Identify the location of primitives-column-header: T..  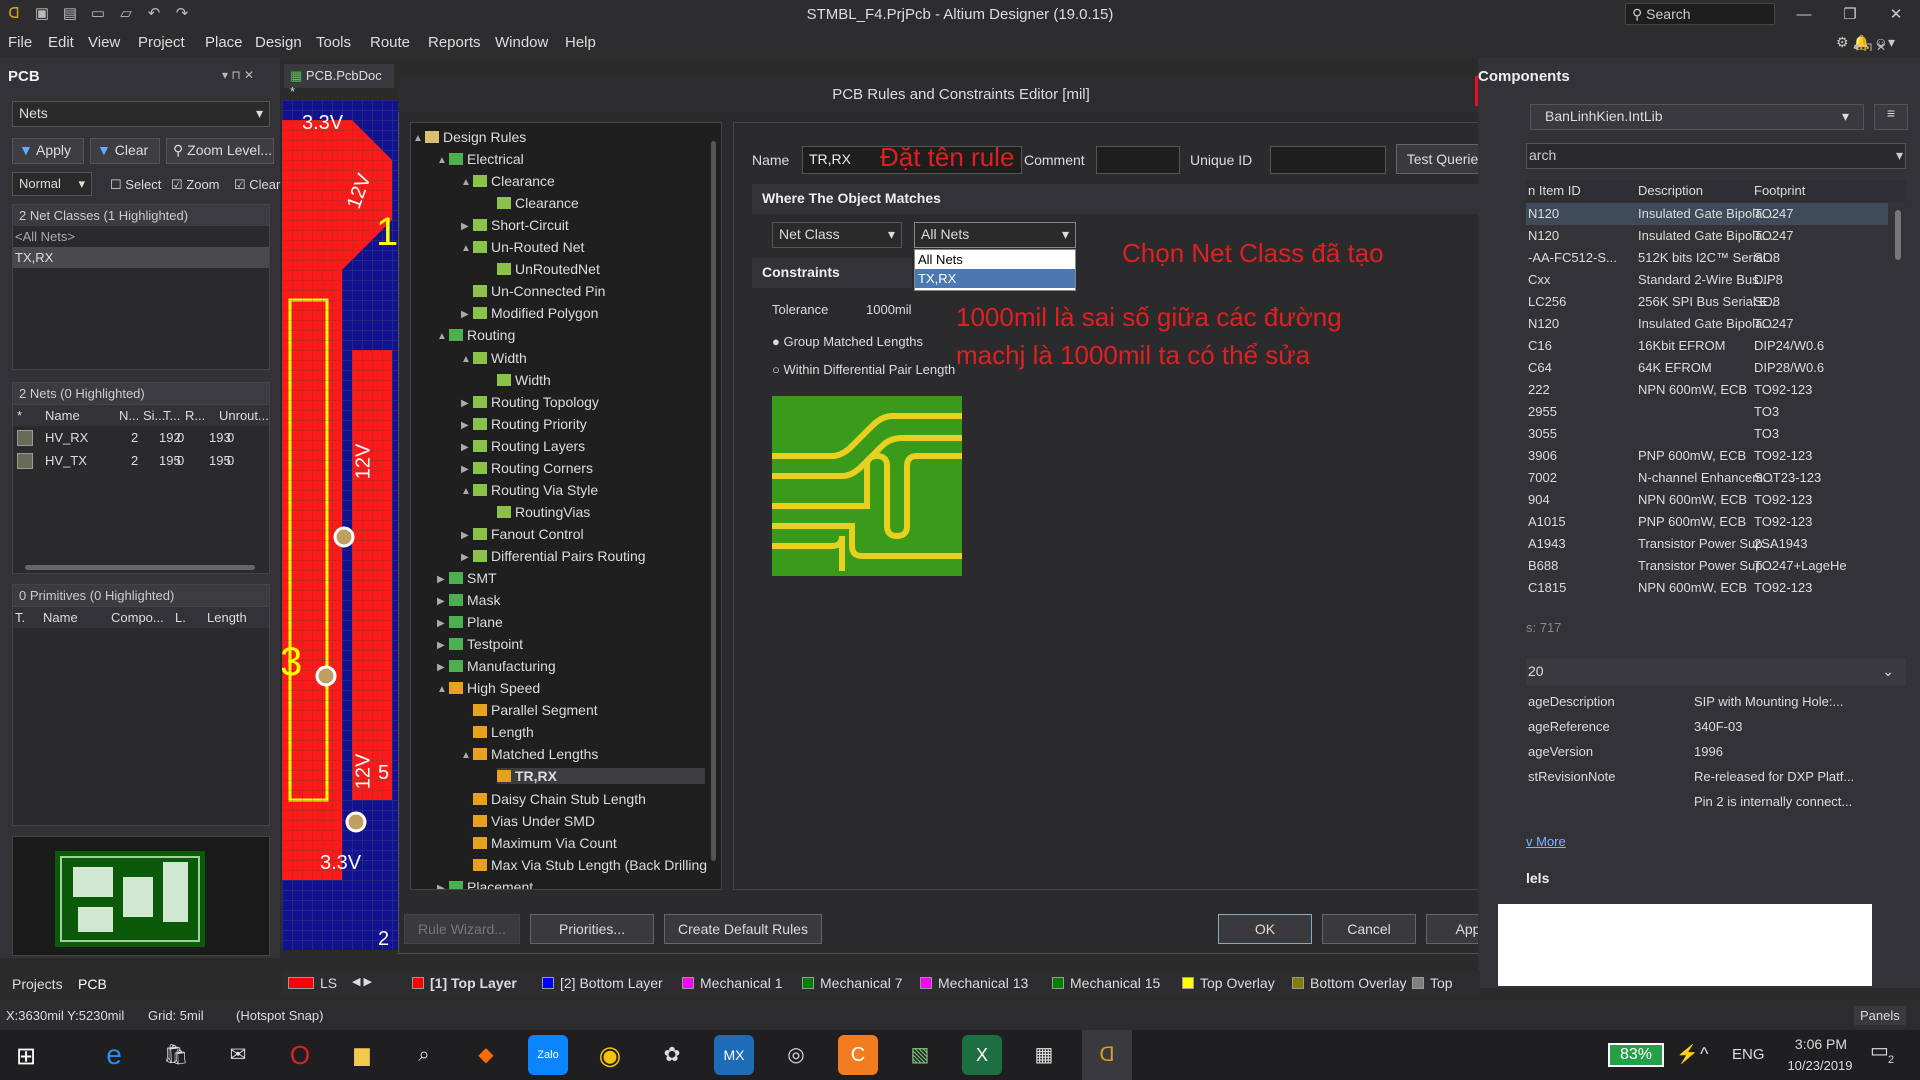
(20, 617).